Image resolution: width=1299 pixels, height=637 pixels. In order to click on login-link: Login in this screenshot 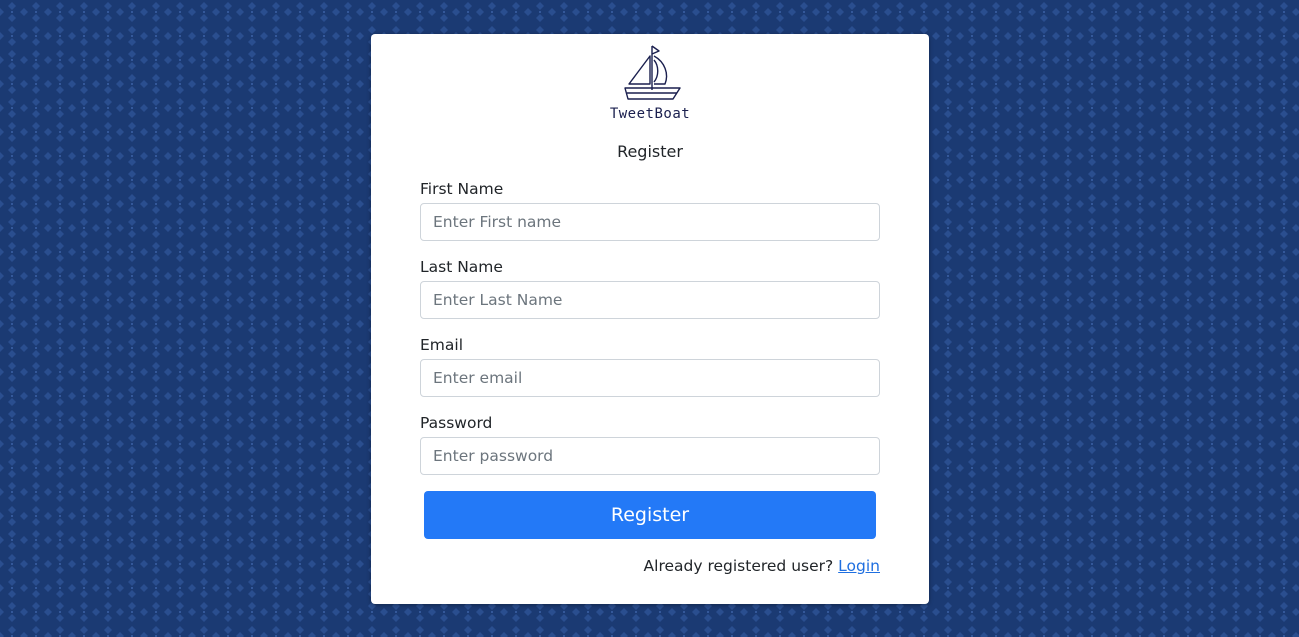, I will do `click(859, 566)`.